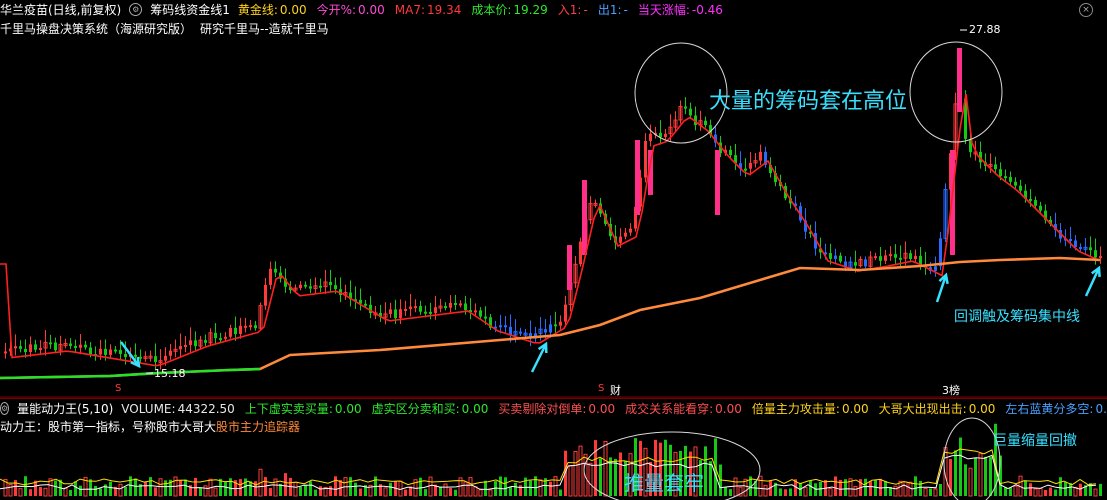  What do you see at coordinates (664, 483) in the screenshot?
I see `annotation-volume-trap: 推量套牢` at bounding box center [664, 483].